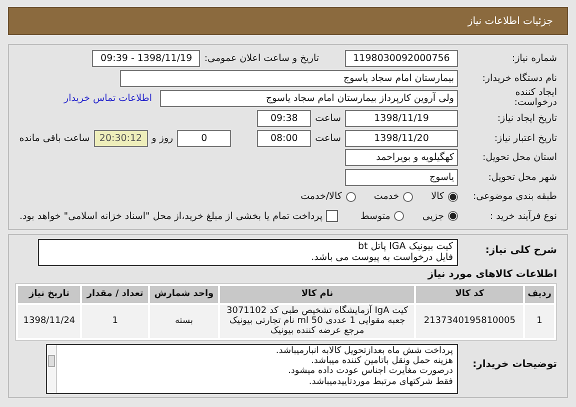  I want to click on field-label: ایجاد کننده درخواست:, so click(535, 98).